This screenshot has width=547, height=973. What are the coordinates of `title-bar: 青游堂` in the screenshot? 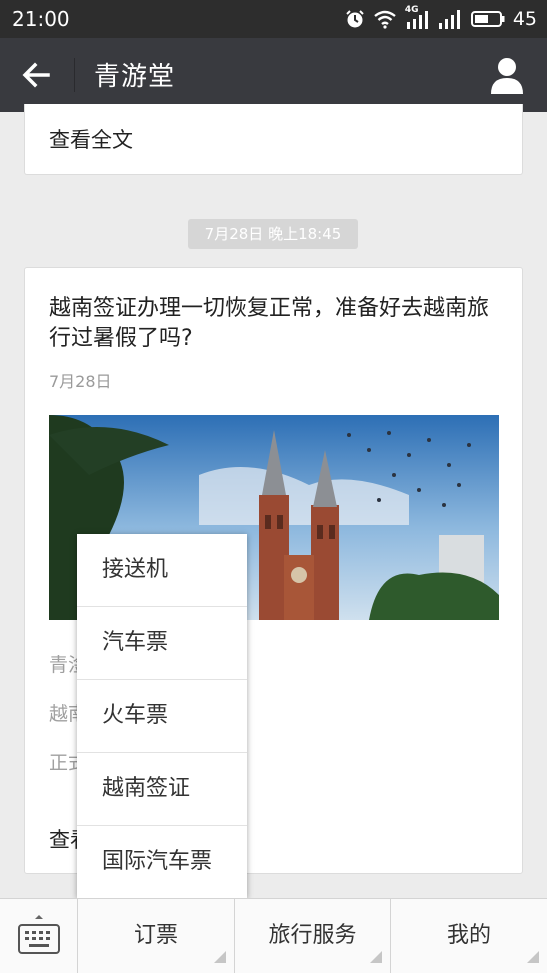 It's located at (273, 75).